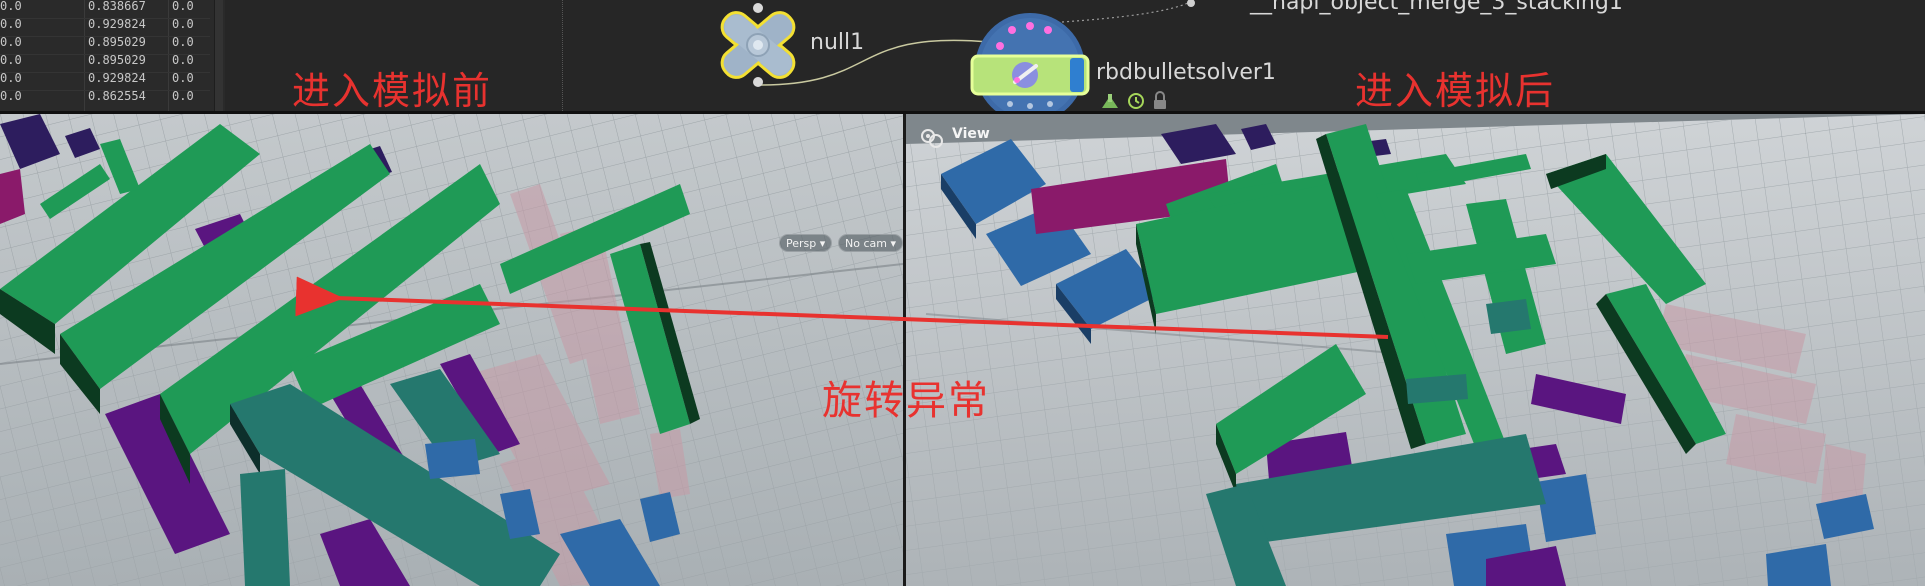 Image resolution: width=1925 pixels, height=586 pixels. I want to click on solver-node-label: rbdbulletsolver1, so click(1186, 72).